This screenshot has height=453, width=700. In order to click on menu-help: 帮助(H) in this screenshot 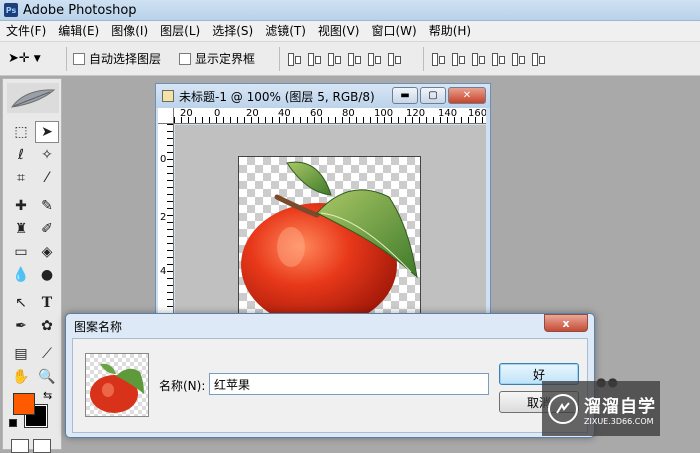, I will do `click(450, 31)`.